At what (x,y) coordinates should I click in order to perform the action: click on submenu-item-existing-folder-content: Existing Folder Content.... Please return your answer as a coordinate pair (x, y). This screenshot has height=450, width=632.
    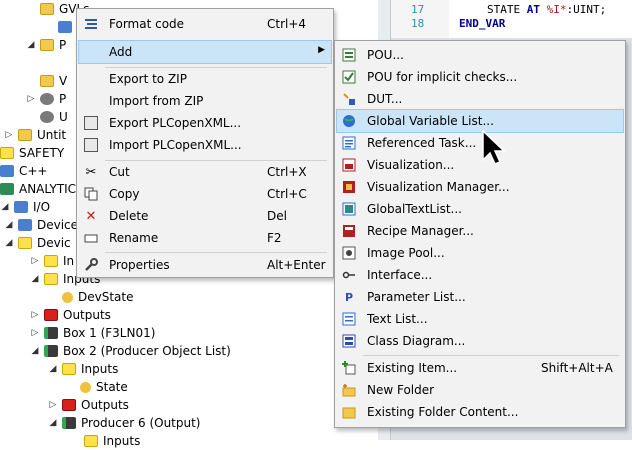
    Looking at the image, I should click on (480, 412).